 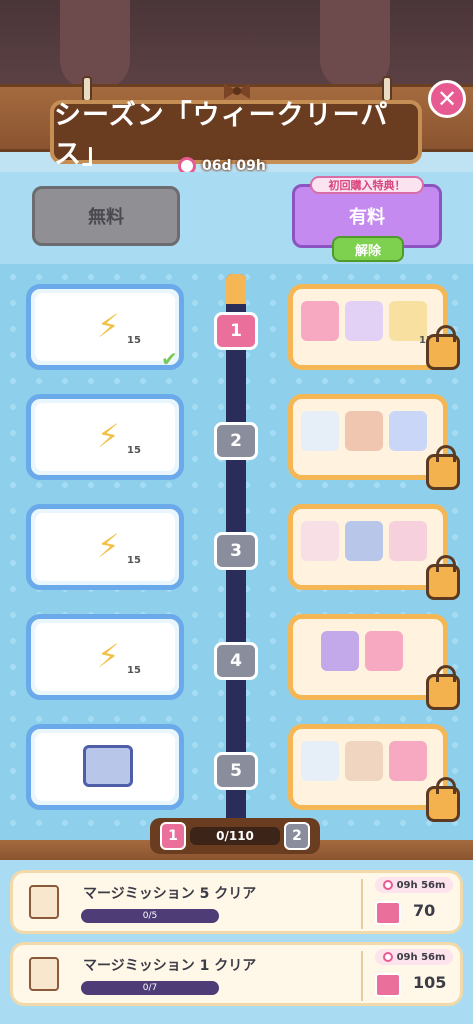 I want to click on reward-row: 5, so click(x=236, y=773).